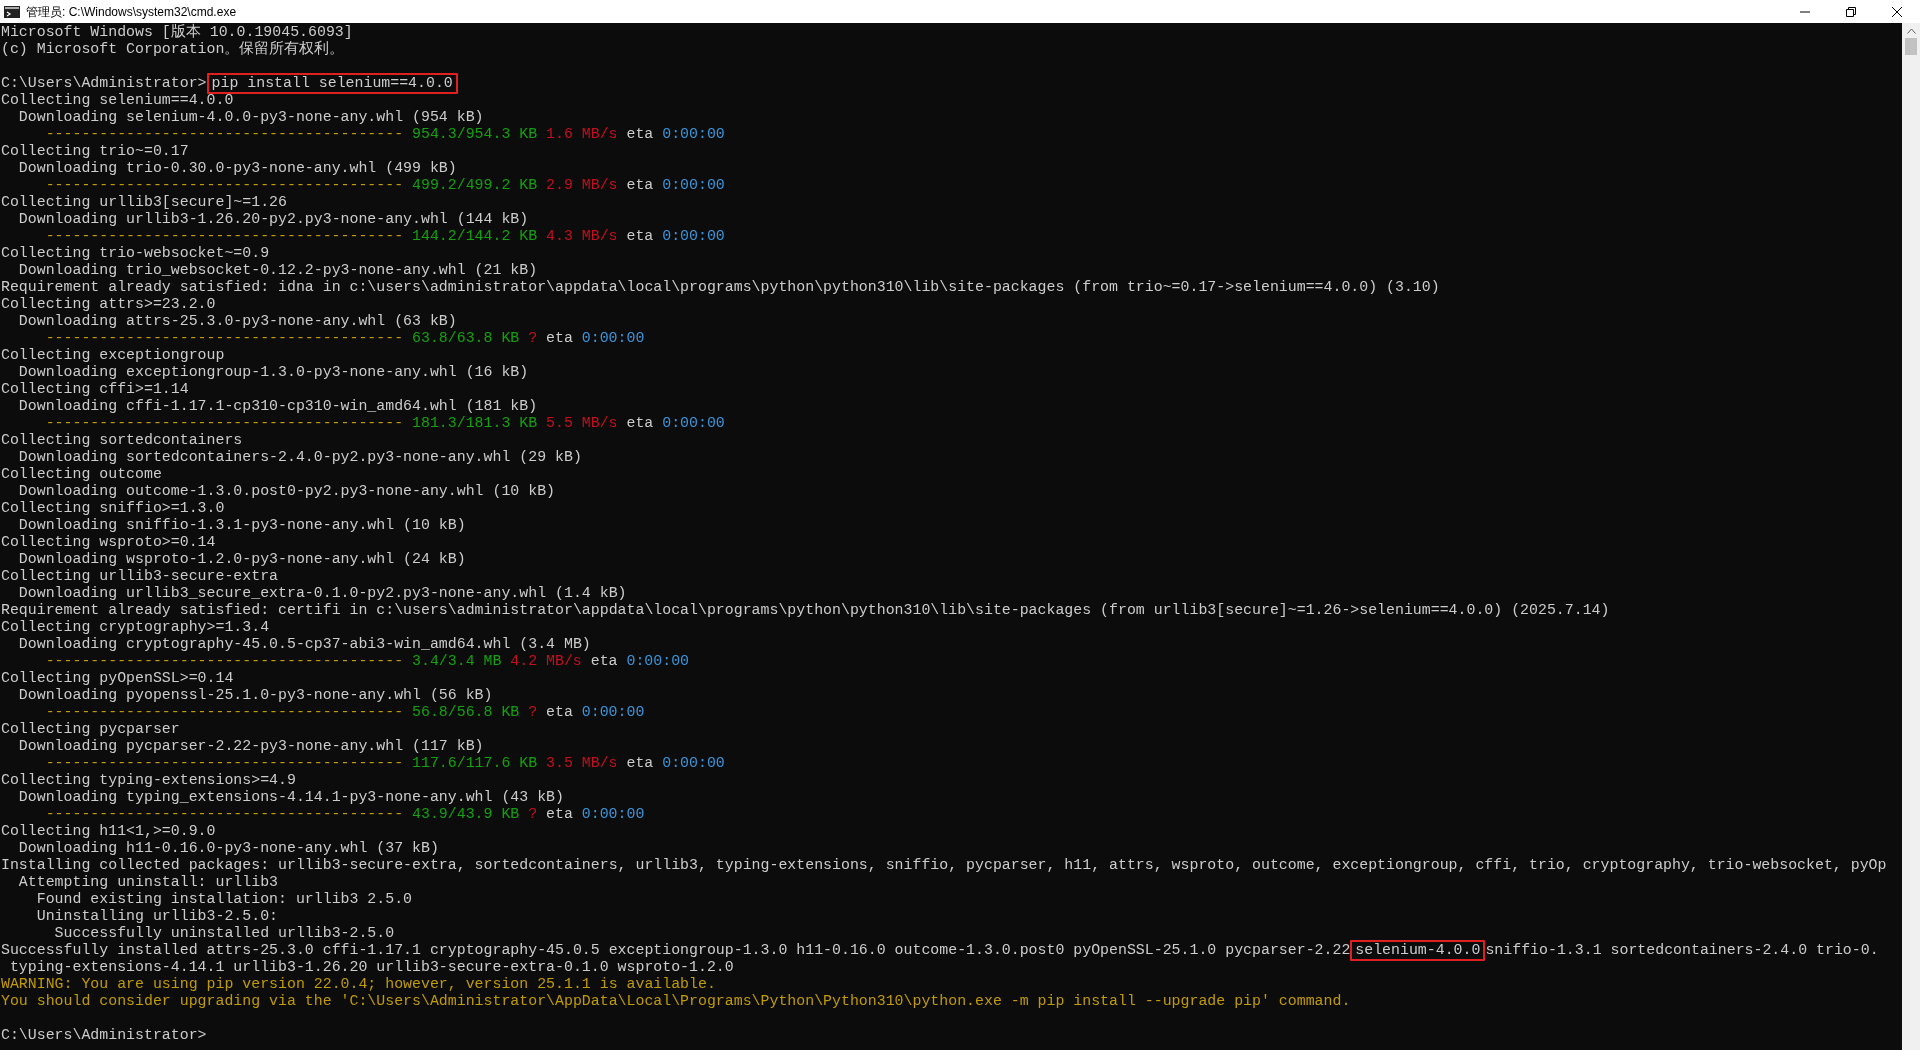 This screenshot has width=1920, height=1050. What do you see at coordinates (720, 287) in the screenshot?
I see `console-text: Requirement already satisfied: idna in c:\users\administrator\appdata\local\programs\python\python310\lib\site-packages (from trio~=0.17->selenium==4.0.0) (3.10)` at bounding box center [720, 287].